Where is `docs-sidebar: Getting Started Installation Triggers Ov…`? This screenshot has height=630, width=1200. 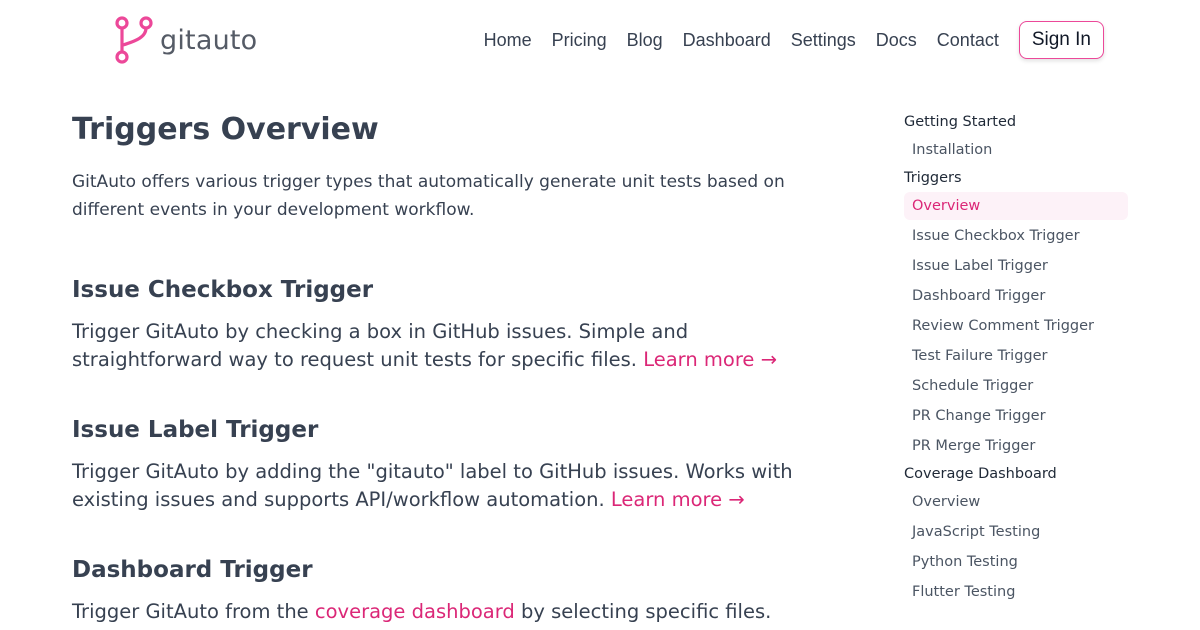
docs-sidebar: Getting Started Installation Triggers Ov… is located at coordinates (1016, 359).